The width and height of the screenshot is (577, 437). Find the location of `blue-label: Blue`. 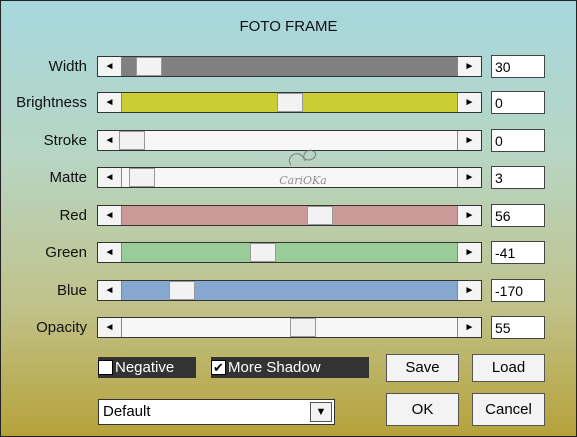

blue-label: Blue is located at coordinates (71, 290).